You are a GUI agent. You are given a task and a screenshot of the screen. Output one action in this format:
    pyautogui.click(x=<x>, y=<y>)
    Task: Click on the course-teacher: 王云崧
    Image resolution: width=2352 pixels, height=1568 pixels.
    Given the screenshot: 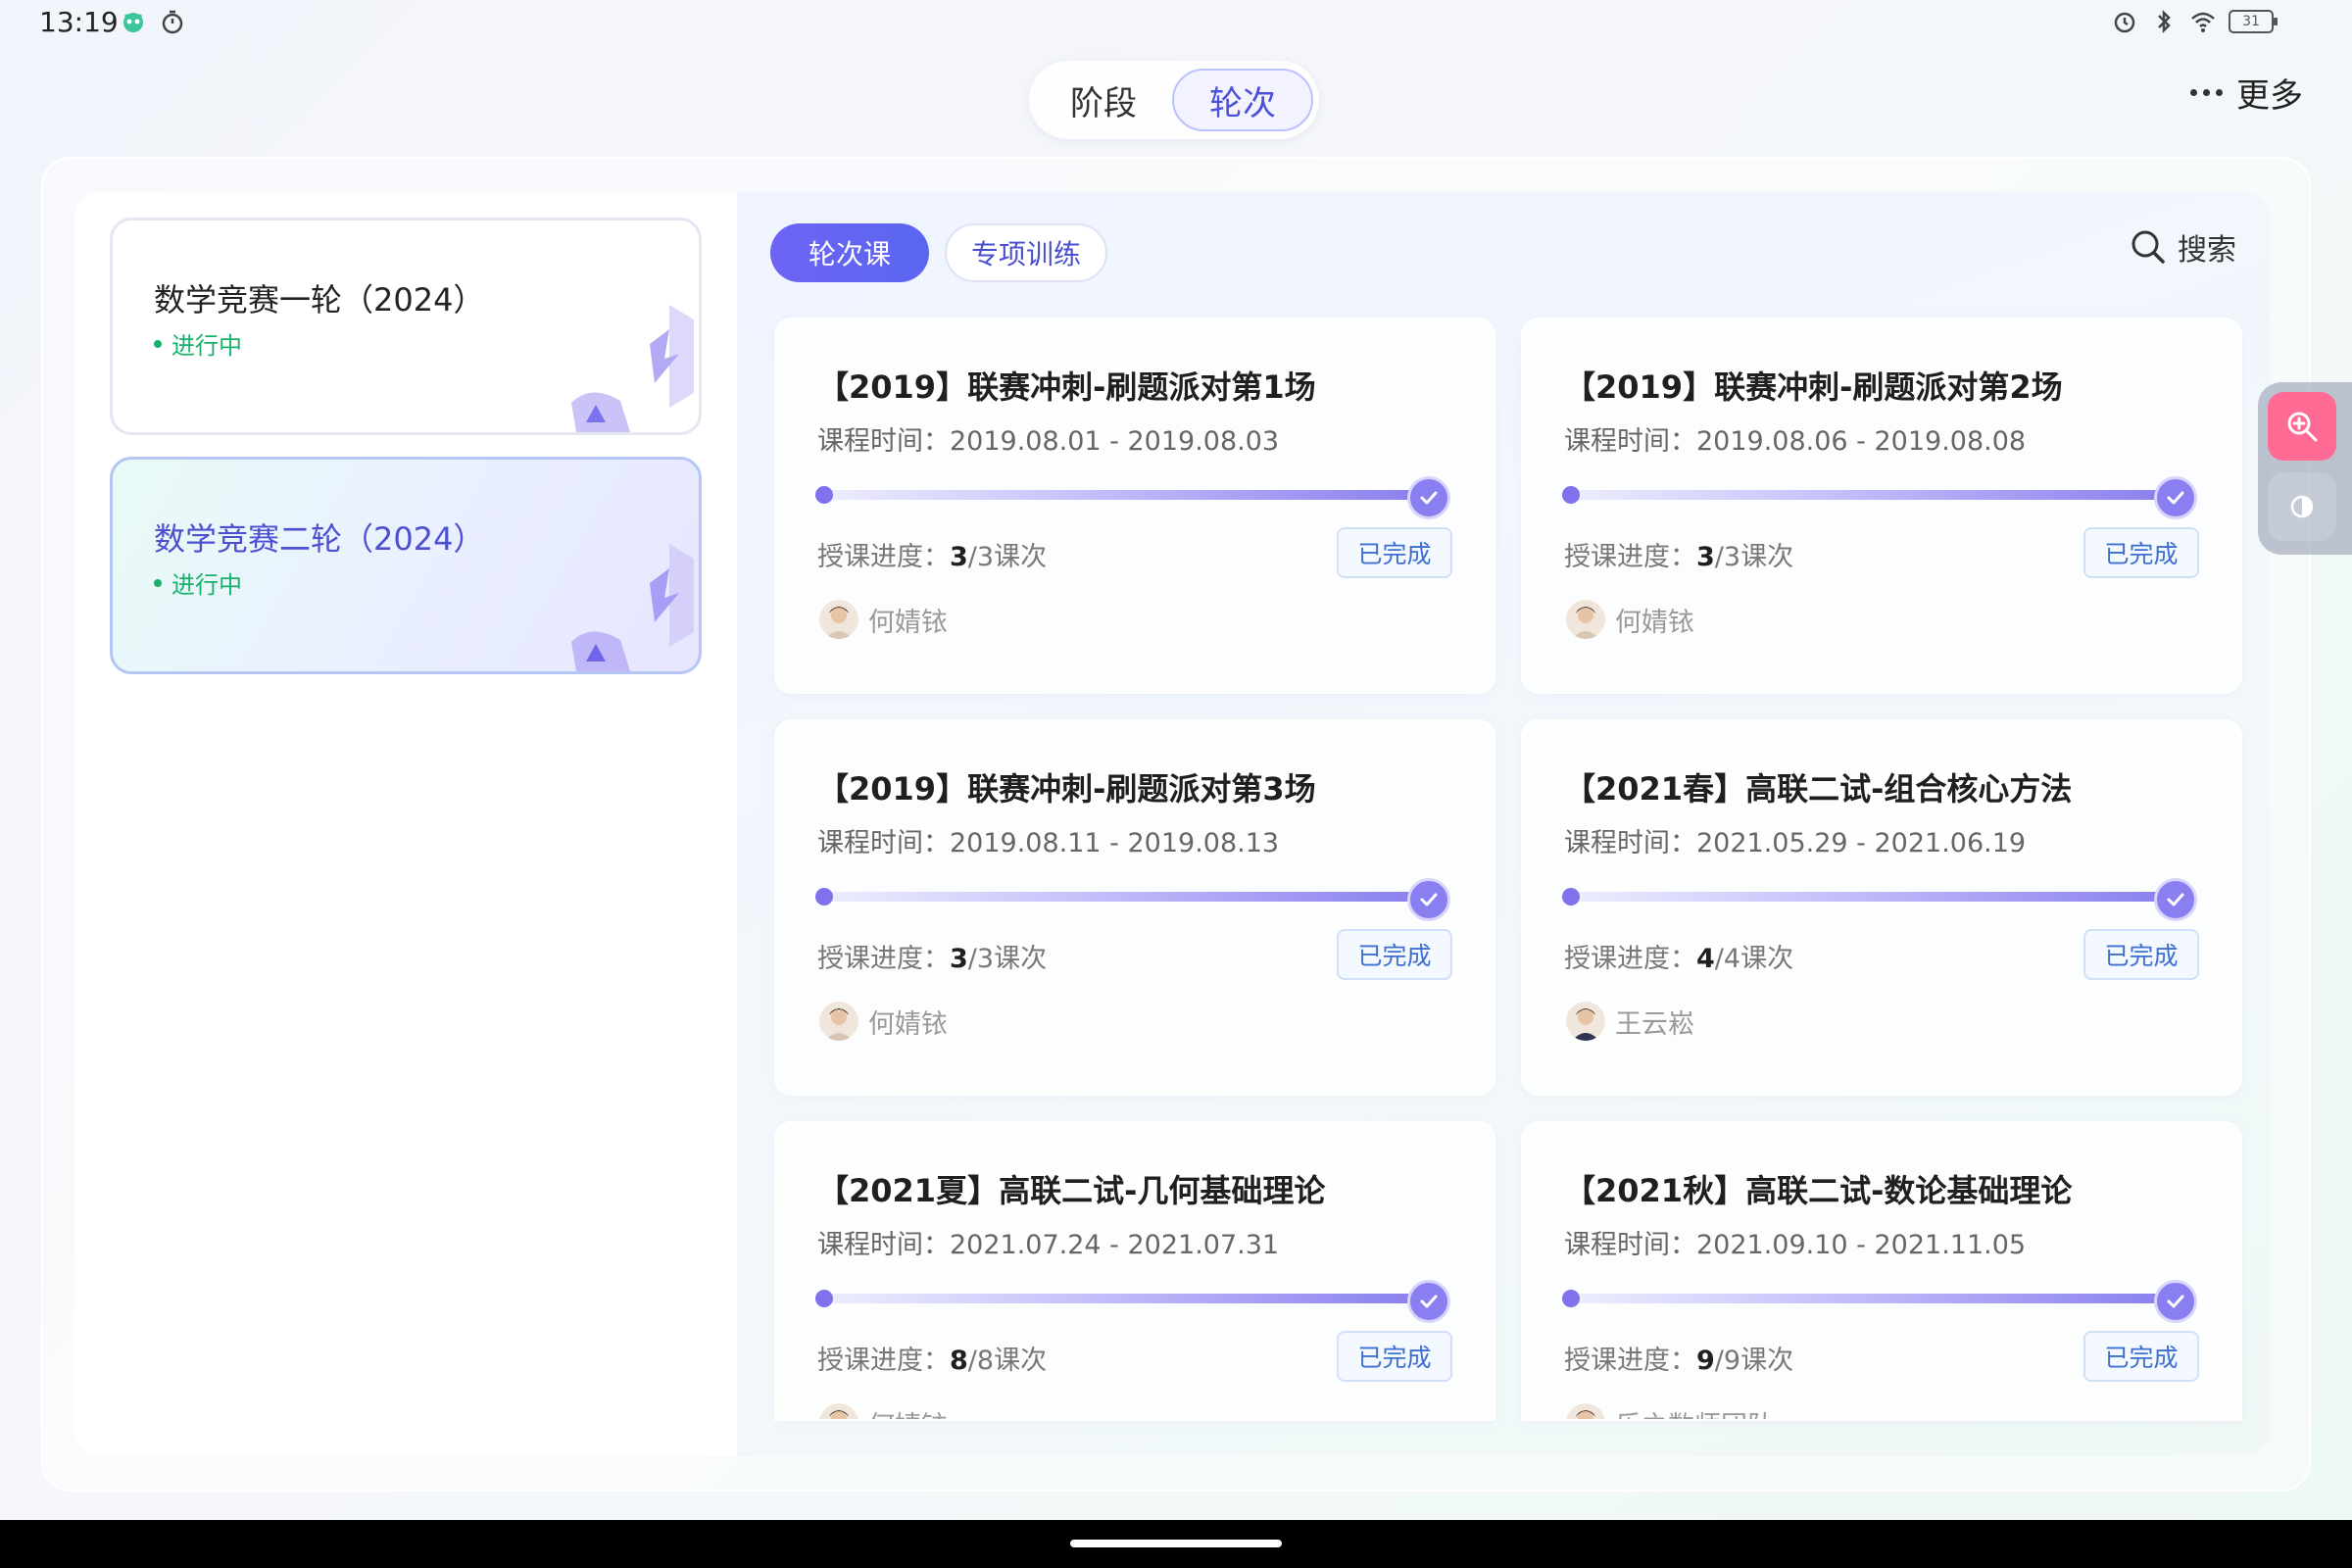 What is the action you would take?
    pyautogui.click(x=1630, y=1021)
    